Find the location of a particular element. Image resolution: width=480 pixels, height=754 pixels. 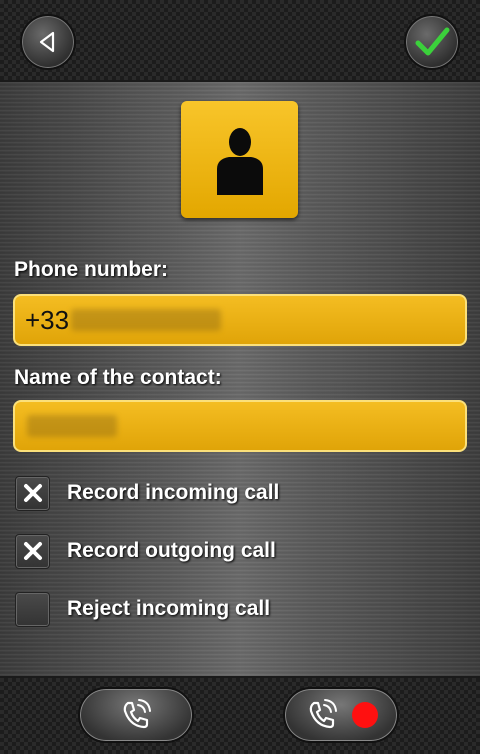

contact-name-redacted is located at coordinates (72, 426).